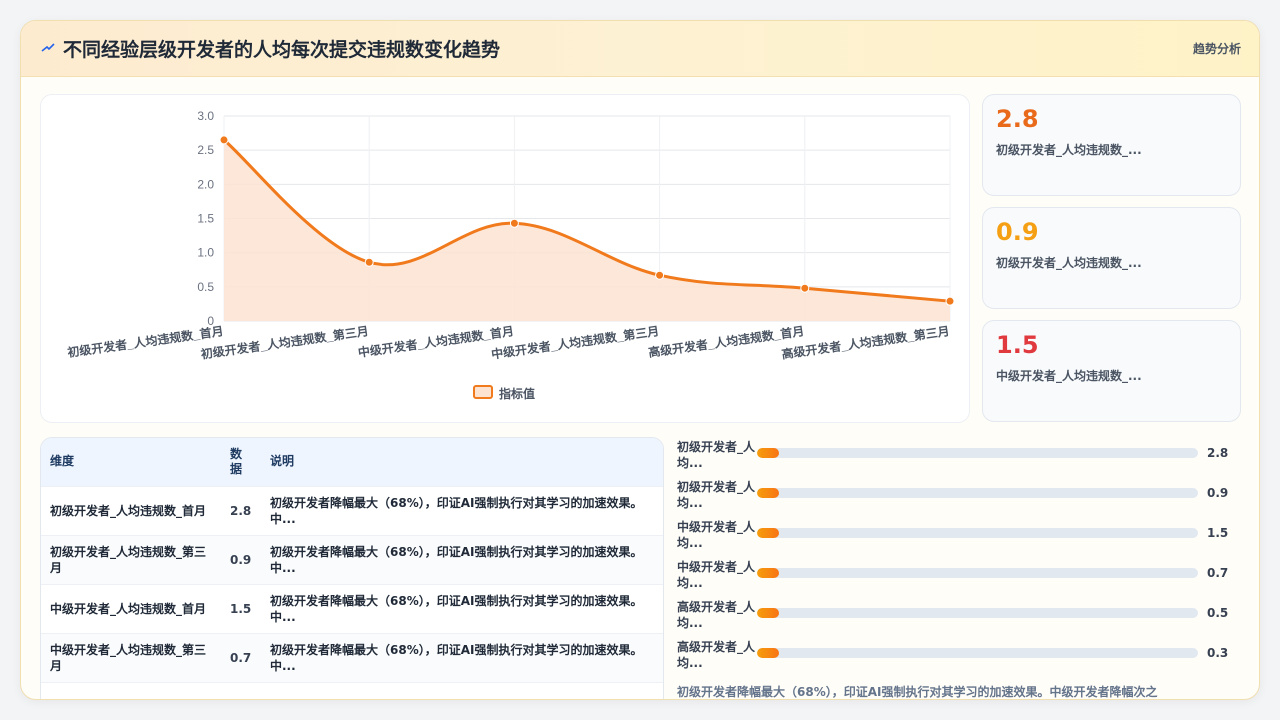  Describe the element at coordinates (1218, 573) in the screenshot. I see `bar-value: 0.7` at that location.